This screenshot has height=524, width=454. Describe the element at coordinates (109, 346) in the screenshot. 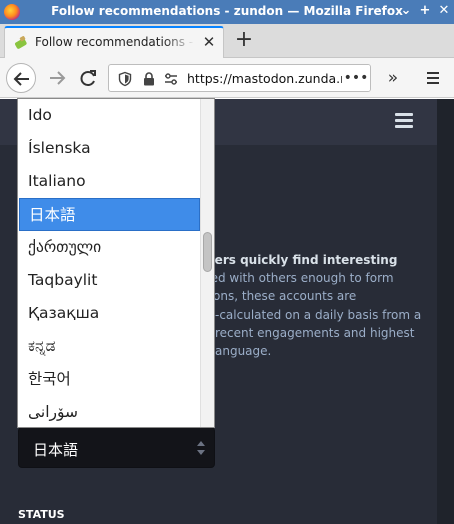

I see `language-option: ಕನ್ನಡ` at that location.